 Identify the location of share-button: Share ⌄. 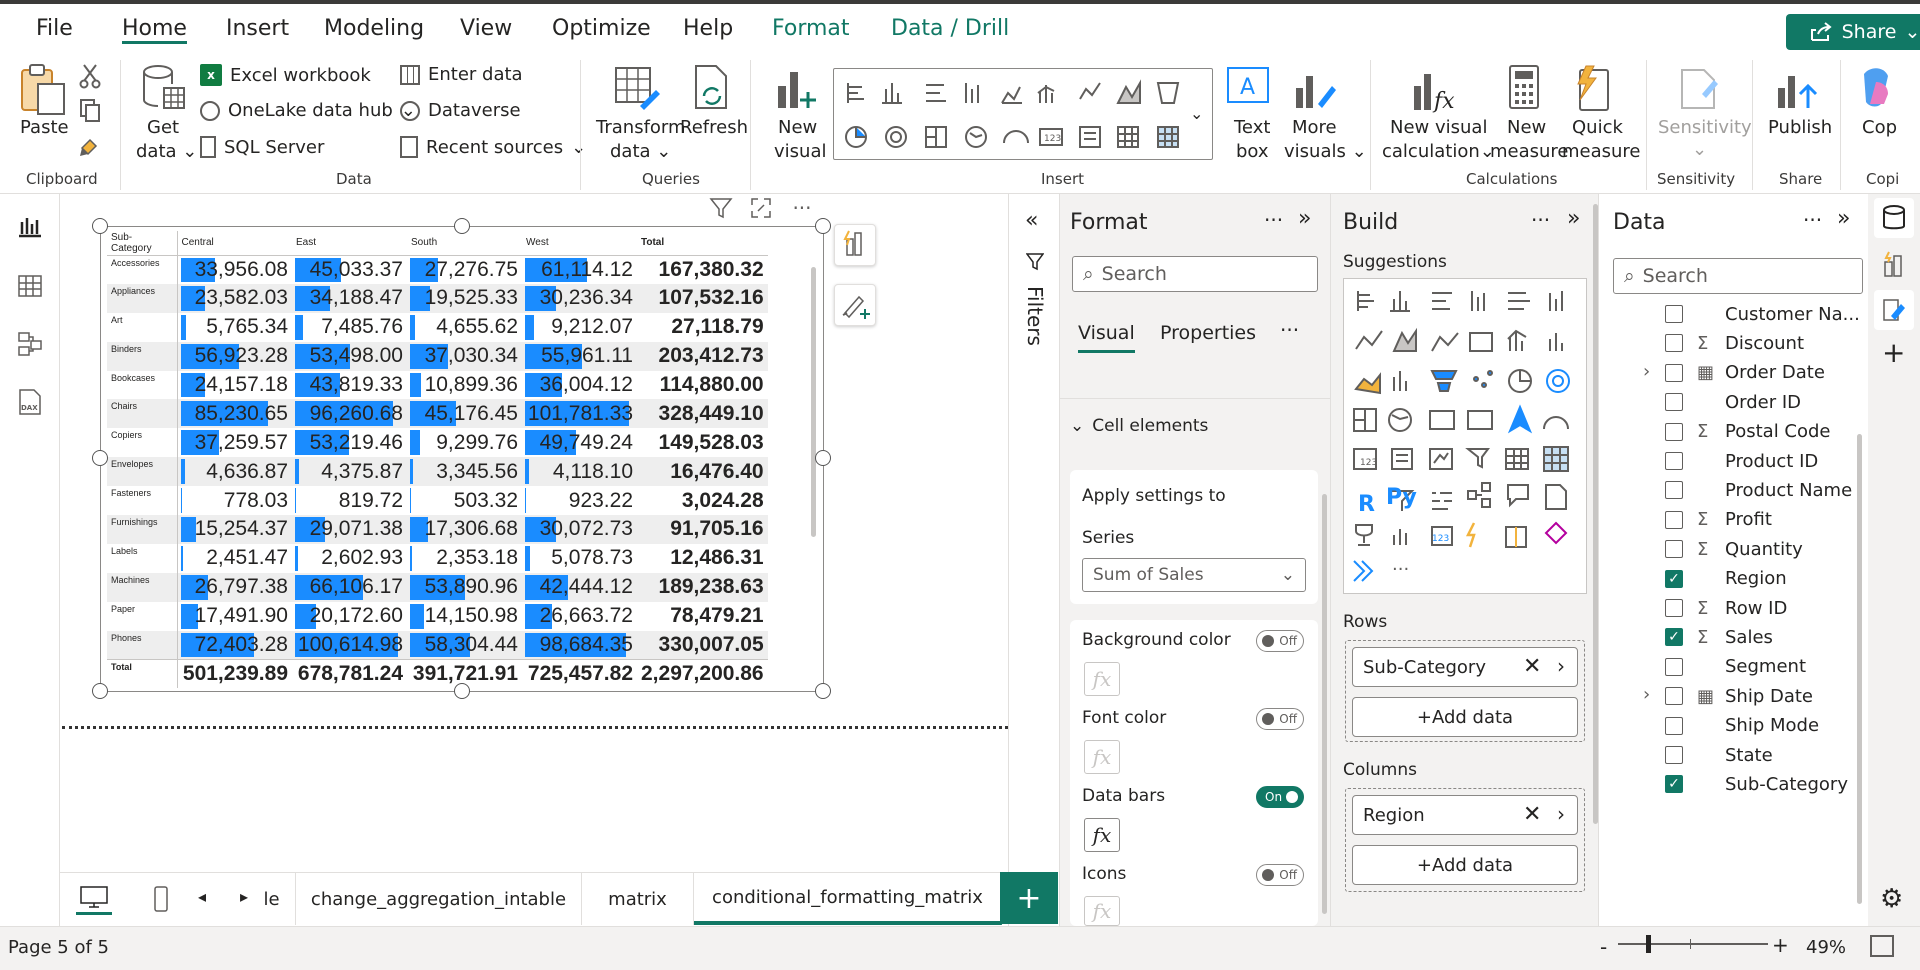
(1853, 32).